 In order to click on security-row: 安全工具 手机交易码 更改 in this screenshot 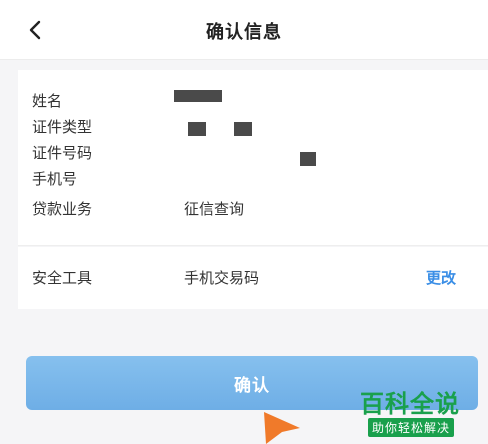, I will do `click(252, 278)`.